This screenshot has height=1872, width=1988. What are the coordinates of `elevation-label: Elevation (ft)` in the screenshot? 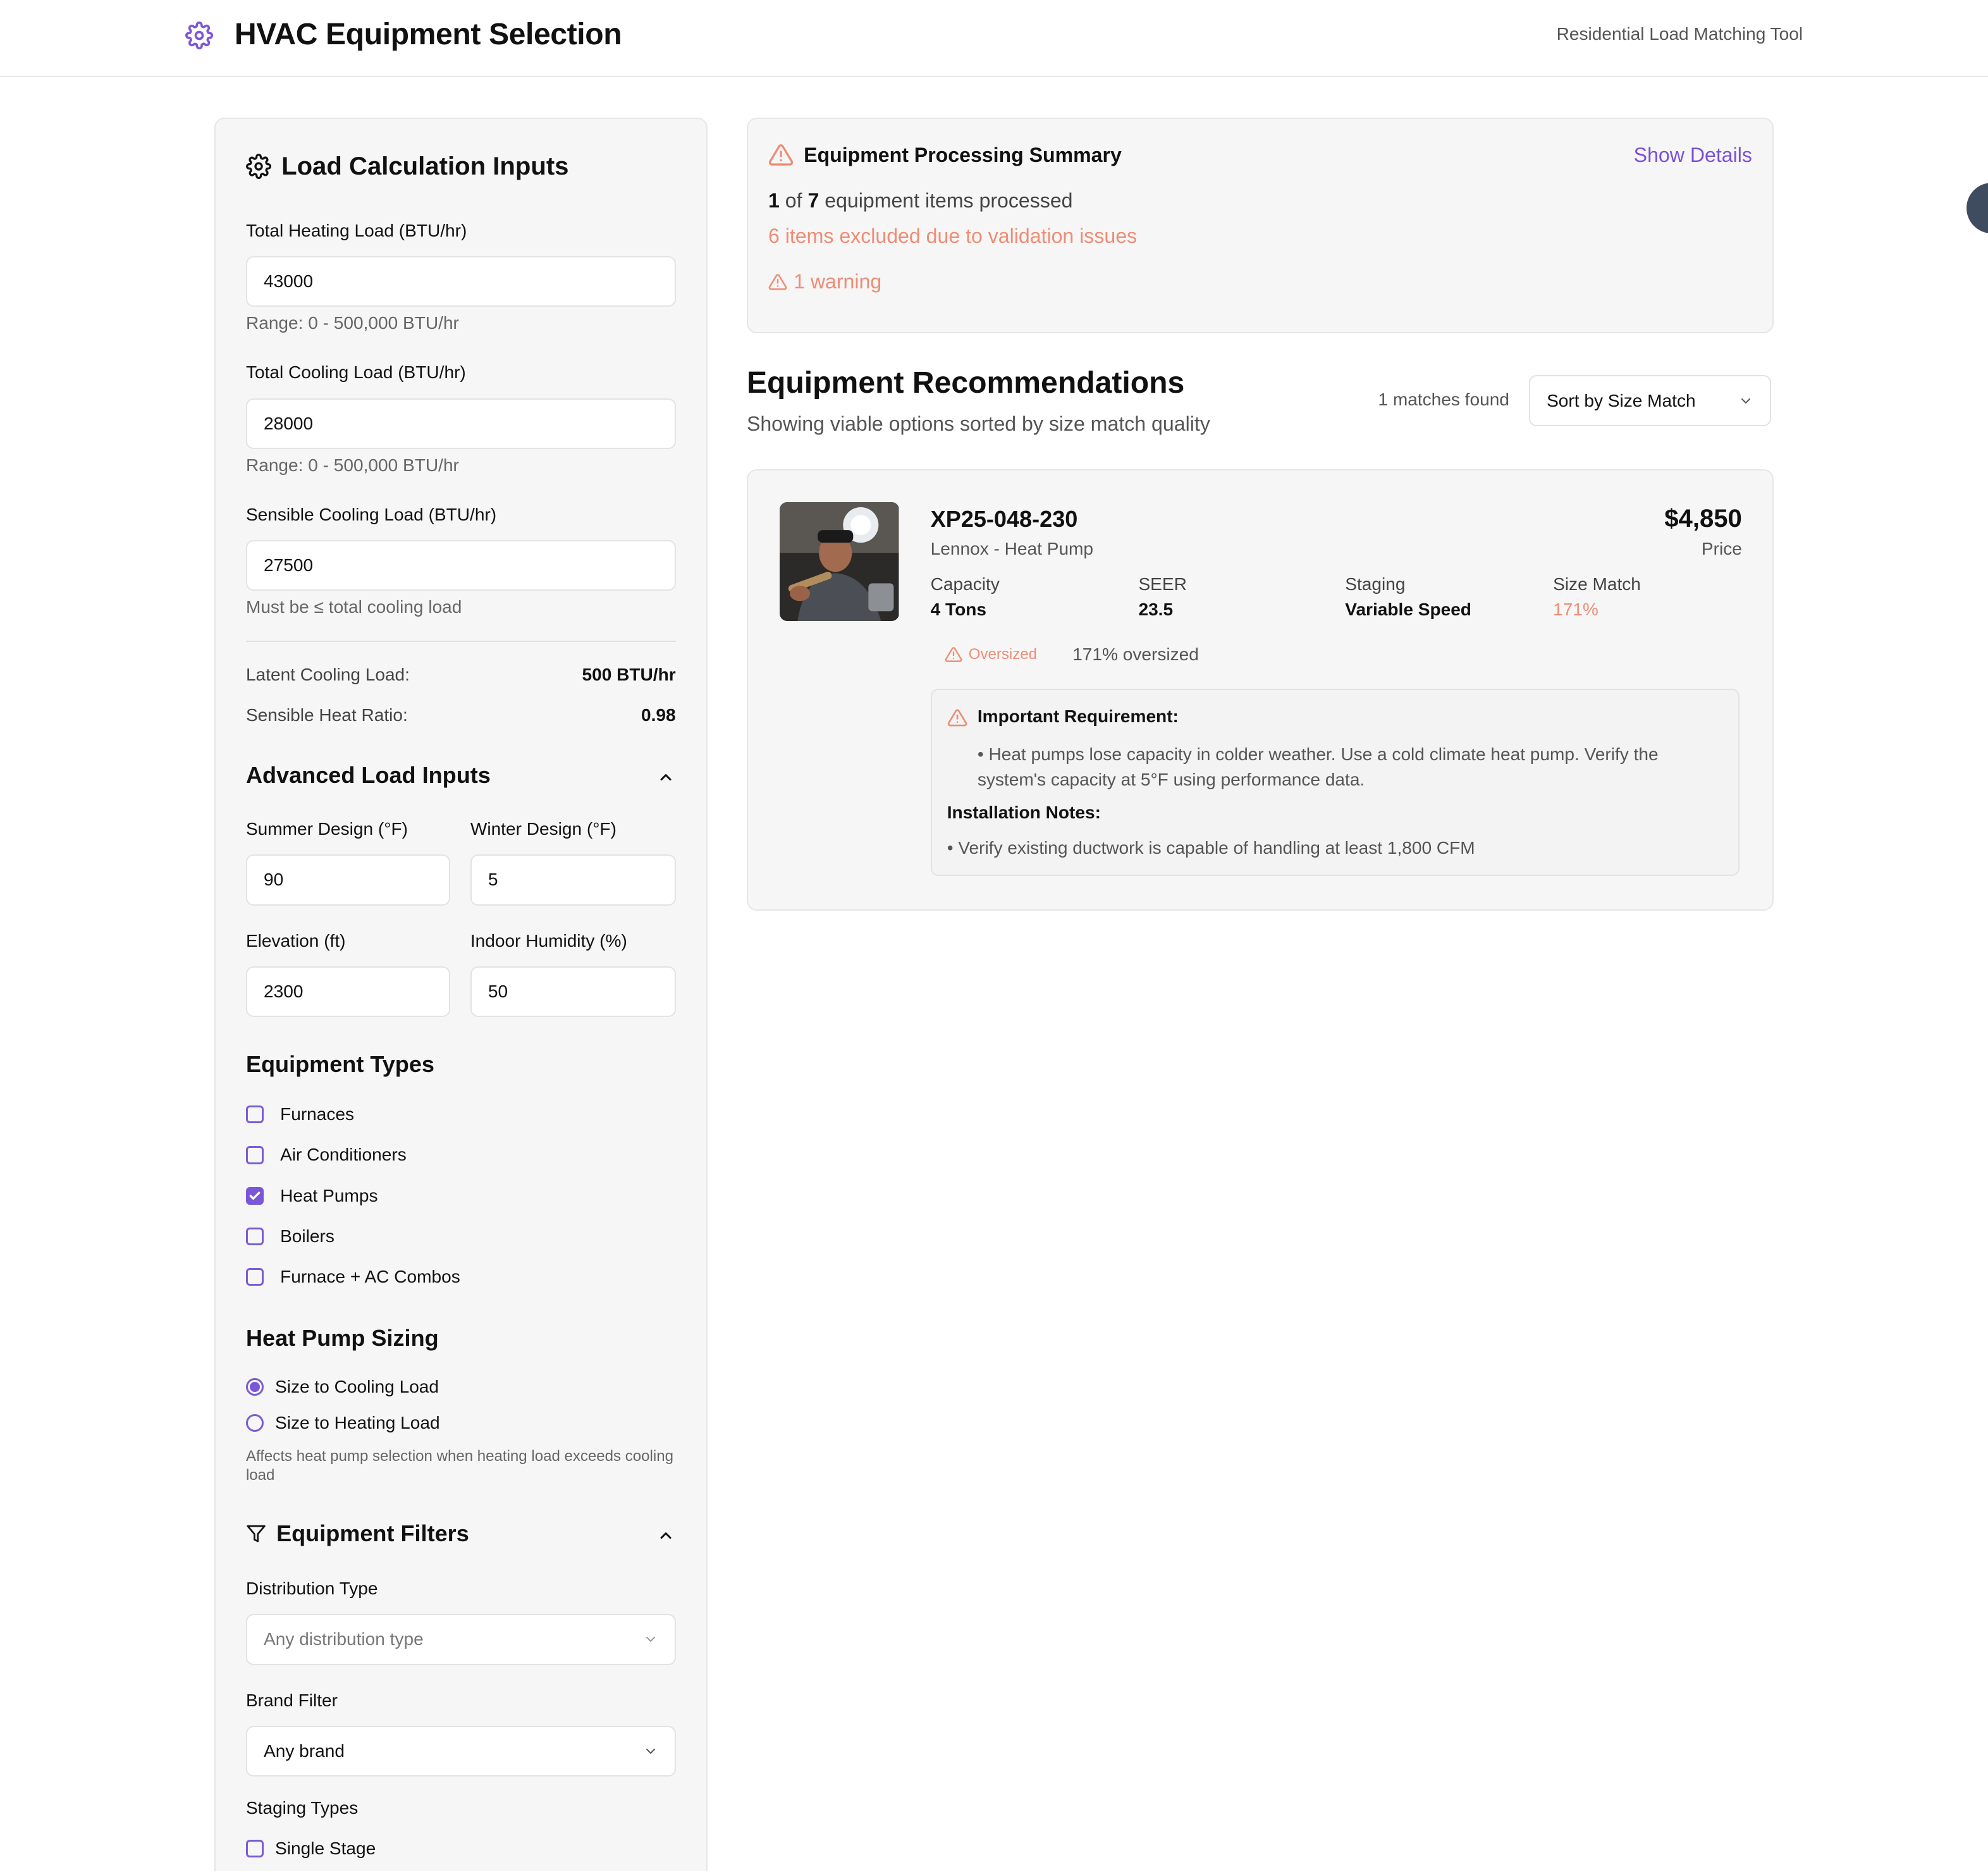 It's located at (295, 940).